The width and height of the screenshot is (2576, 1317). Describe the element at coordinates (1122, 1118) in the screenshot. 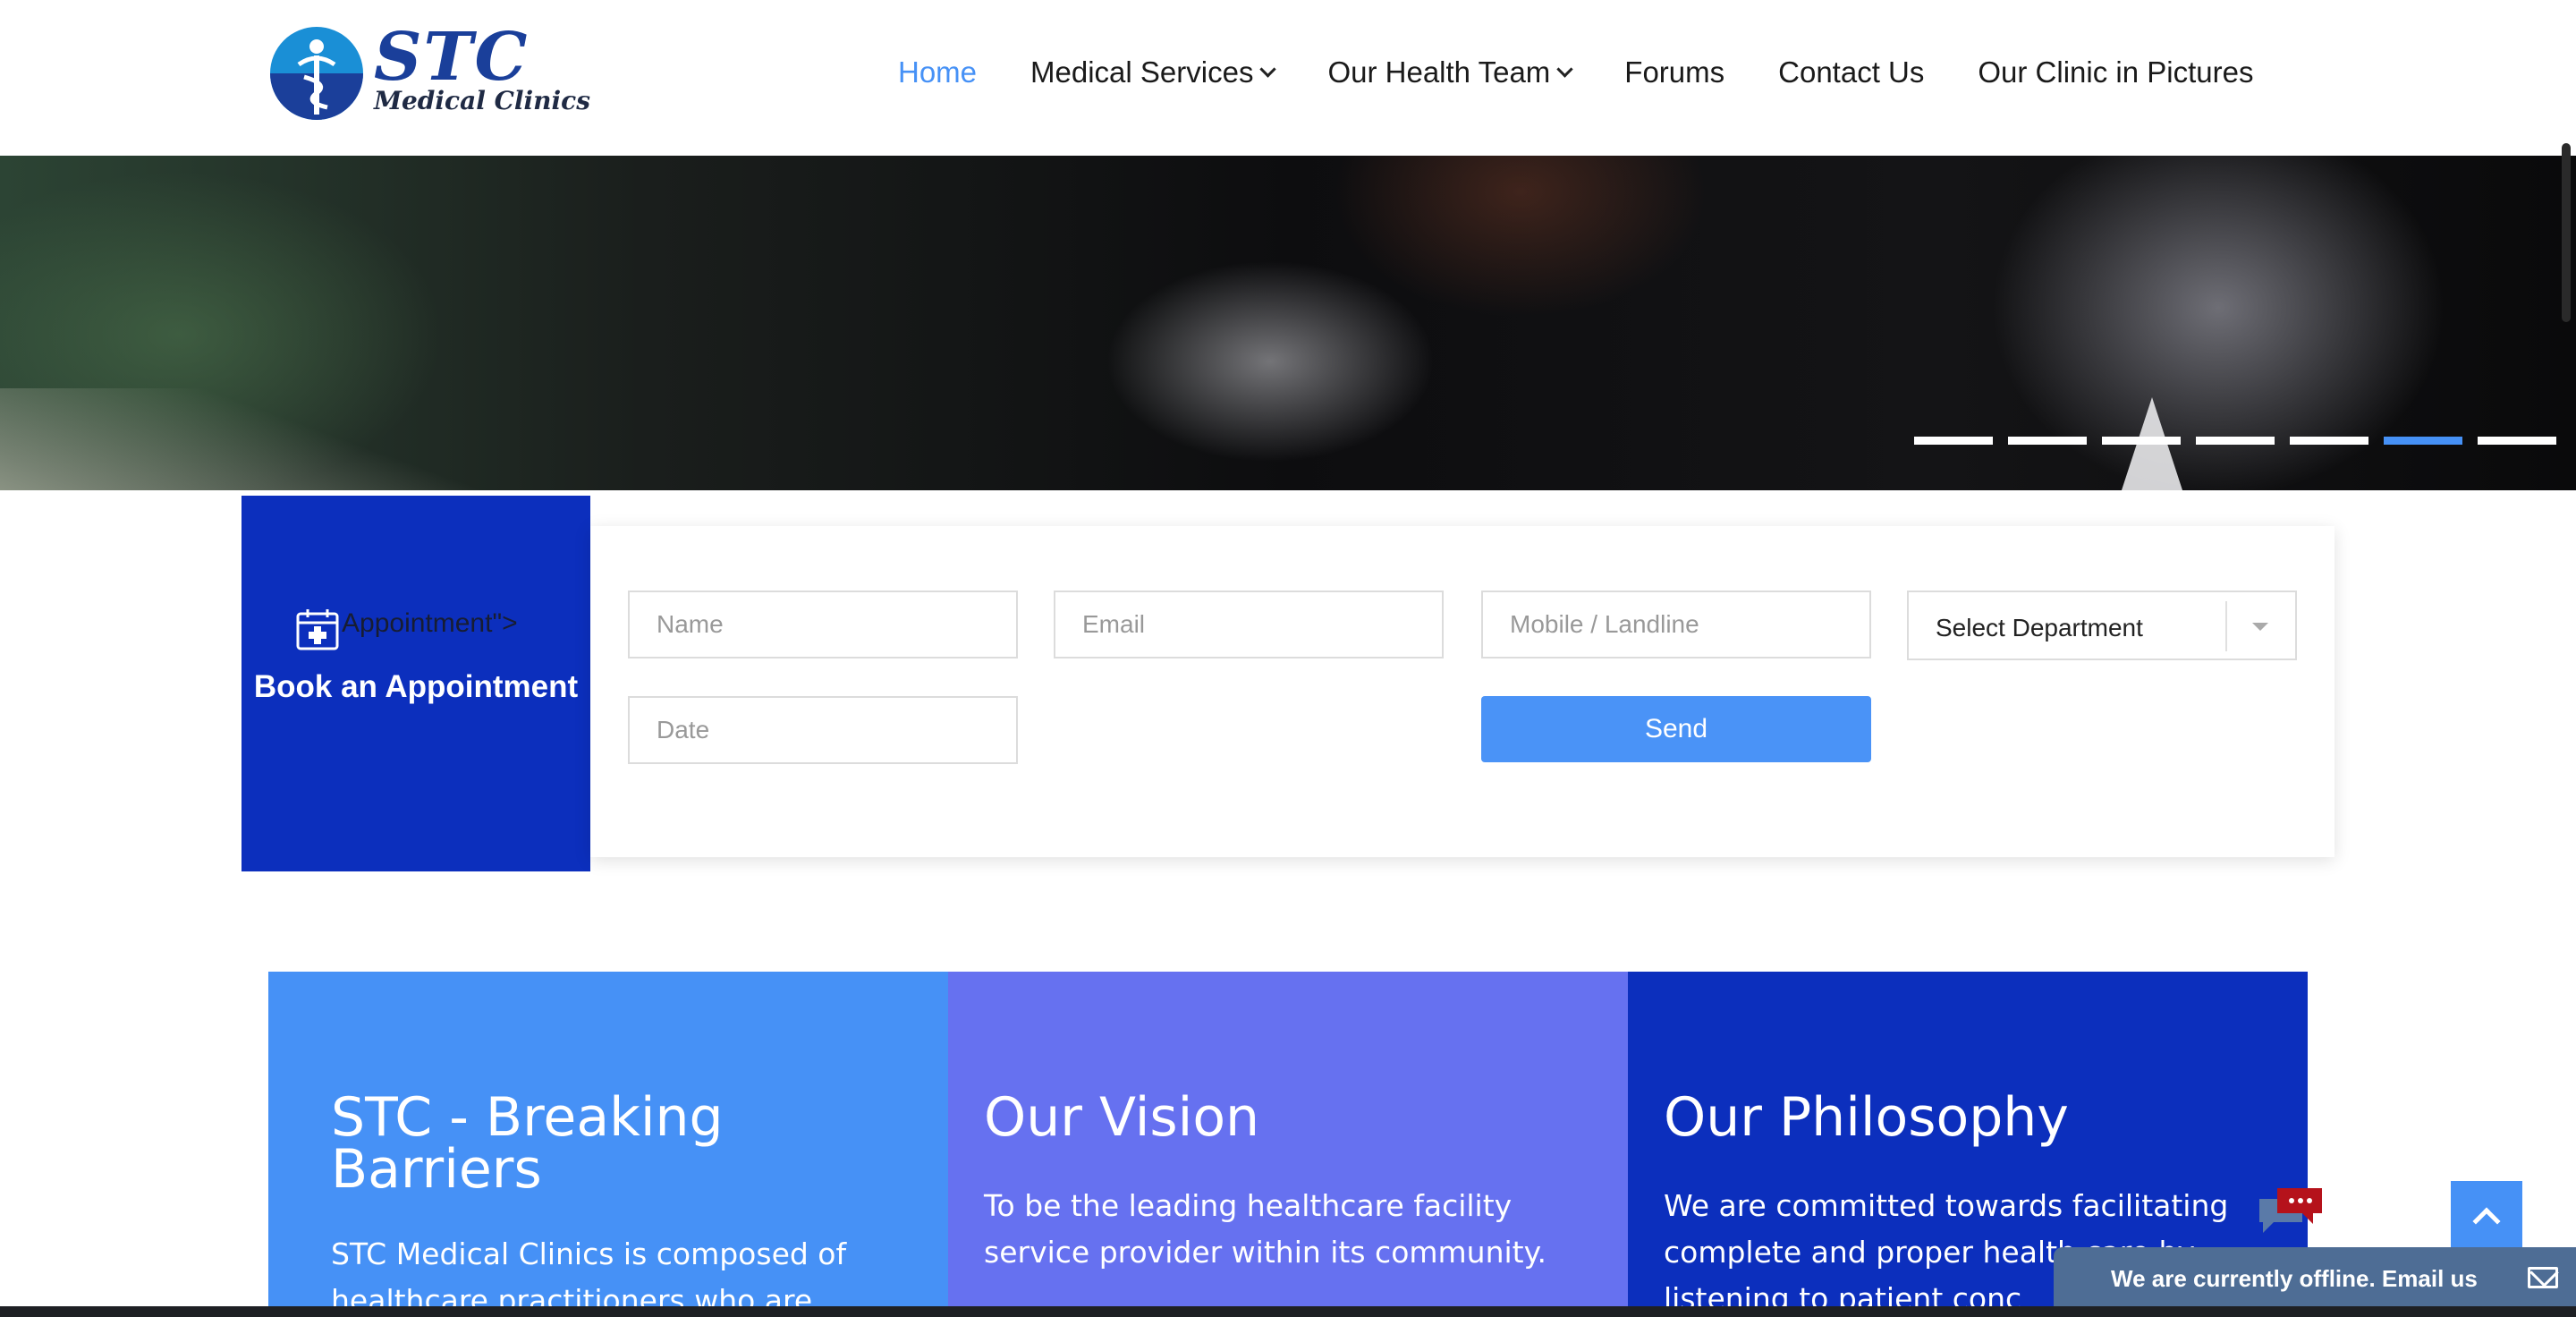

I see `card-title: Our Vision` at that location.